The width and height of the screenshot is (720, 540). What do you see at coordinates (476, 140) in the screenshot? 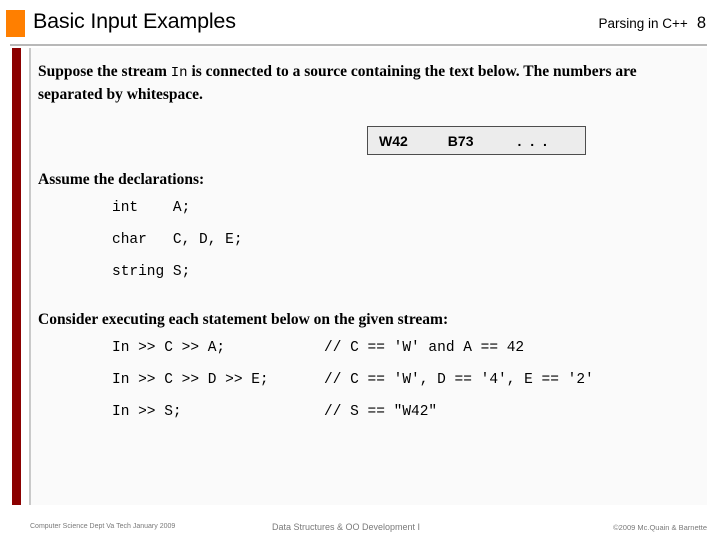
I see `stream-contents-box: W42 B73 . . .` at bounding box center [476, 140].